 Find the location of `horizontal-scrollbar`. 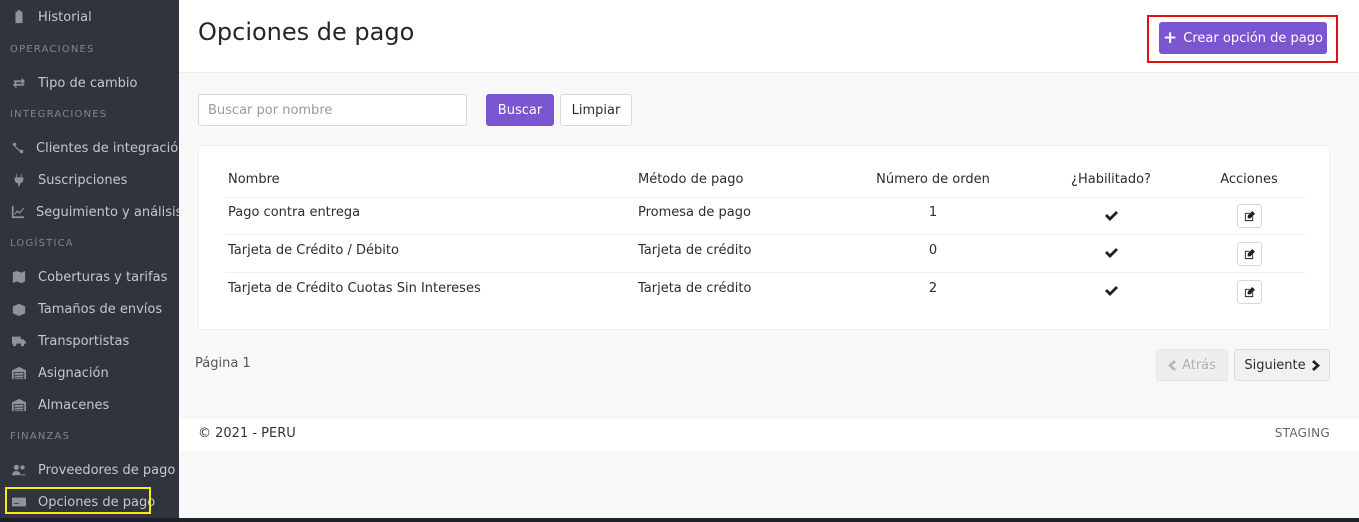

horizontal-scrollbar is located at coordinates (769, 520).